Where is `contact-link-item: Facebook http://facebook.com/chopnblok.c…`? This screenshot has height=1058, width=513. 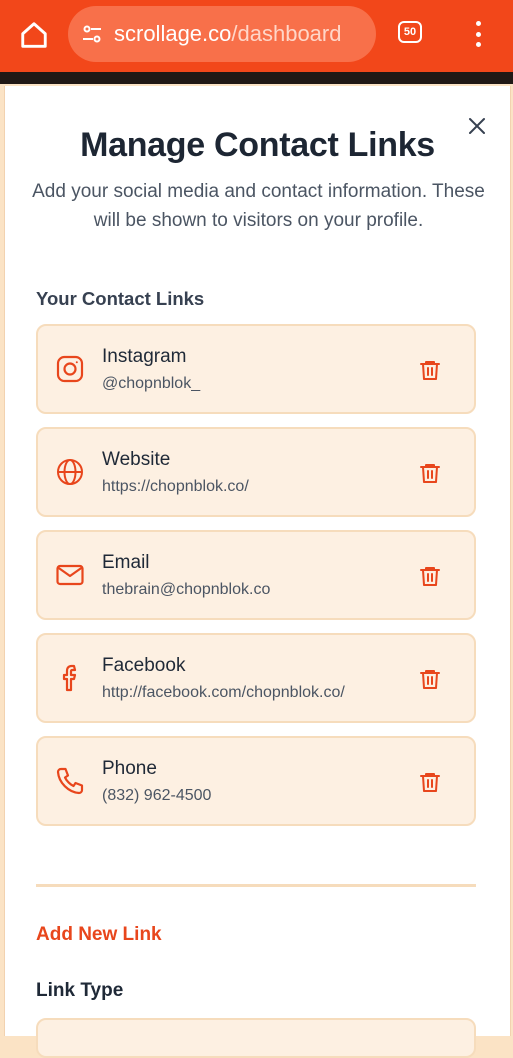
contact-link-item: Facebook http://facebook.com/chopnblok.c… is located at coordinates (256, 678).